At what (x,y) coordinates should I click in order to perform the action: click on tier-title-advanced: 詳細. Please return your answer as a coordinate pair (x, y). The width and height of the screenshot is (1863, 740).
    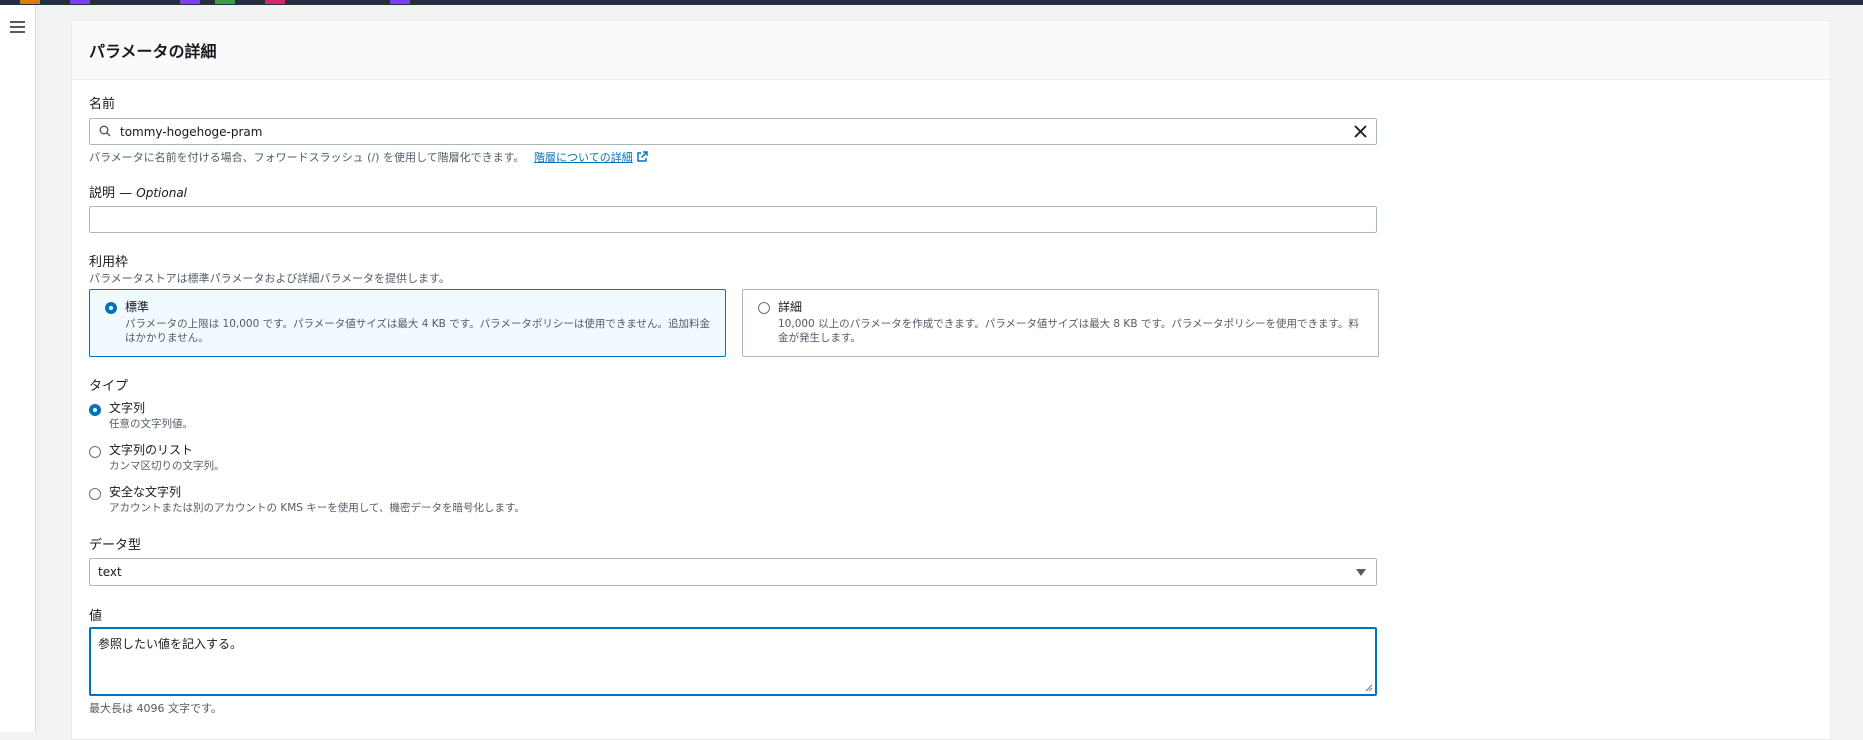
    Looking at the image, I should click on (790, 307).